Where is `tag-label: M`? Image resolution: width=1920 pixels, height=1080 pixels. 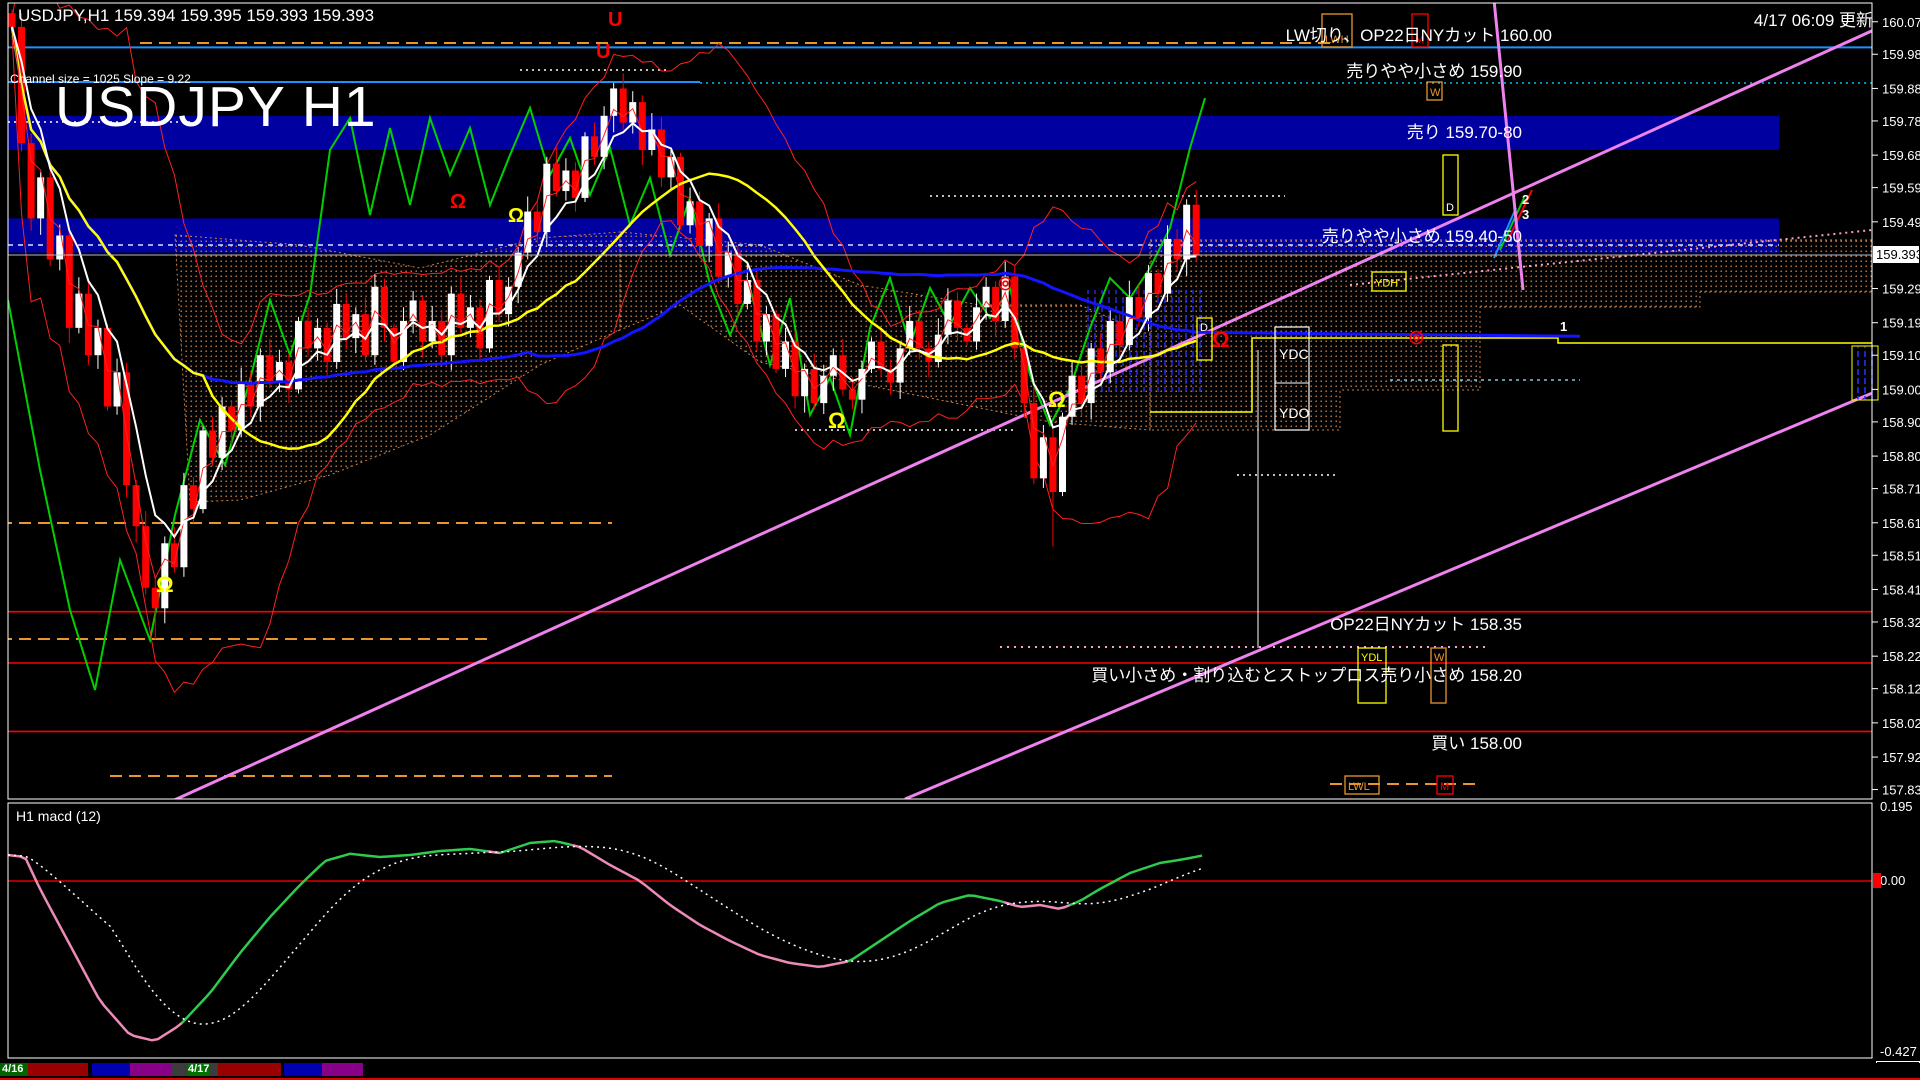 tag-label: M is located at coordinates (1444, 787).